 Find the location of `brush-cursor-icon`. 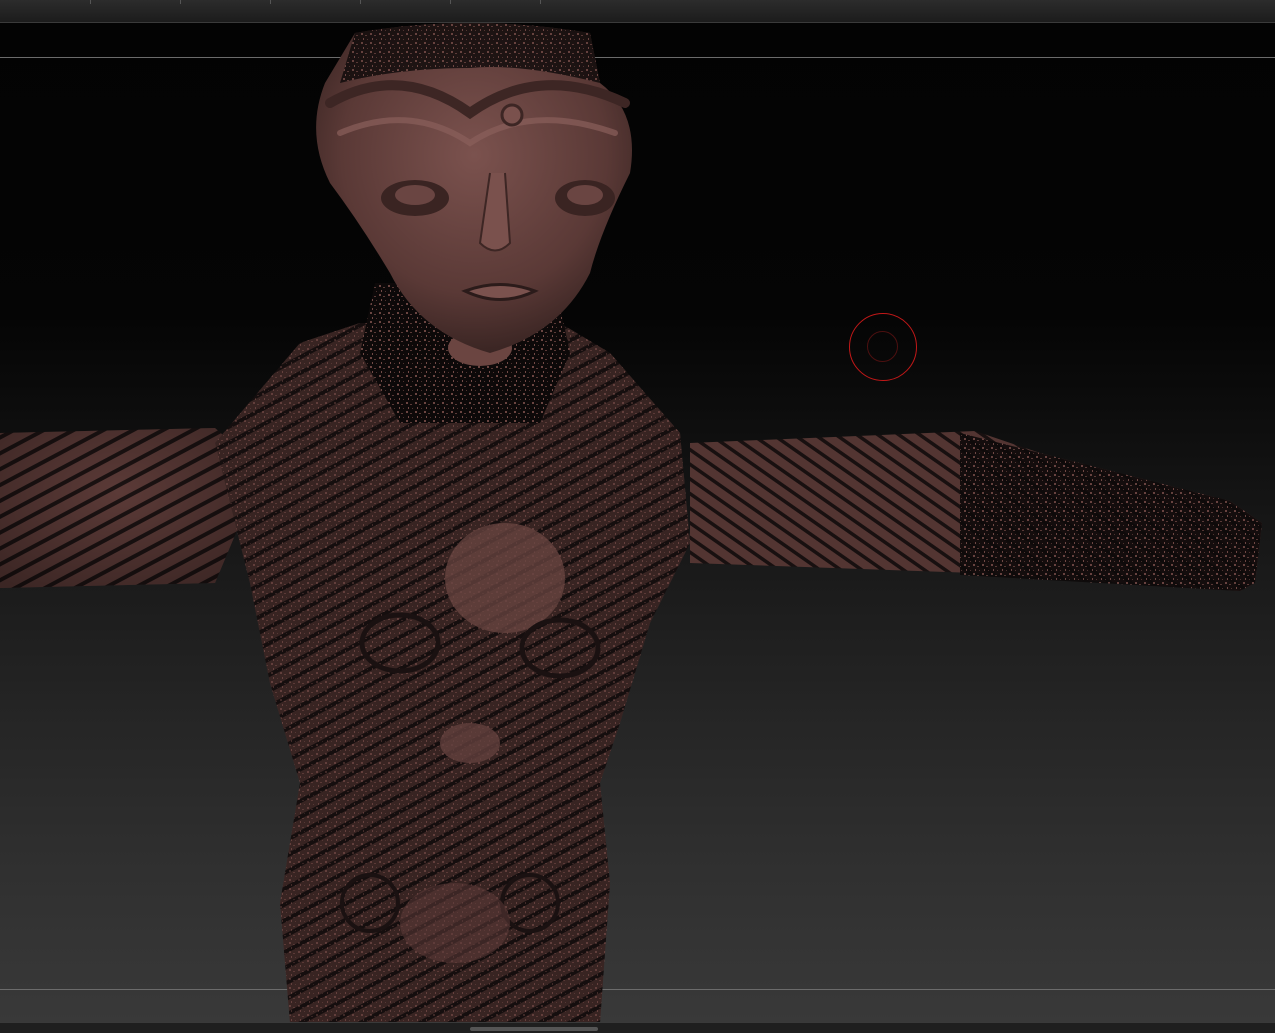

brush-cursor-icon is located at coordinates (883, 347).